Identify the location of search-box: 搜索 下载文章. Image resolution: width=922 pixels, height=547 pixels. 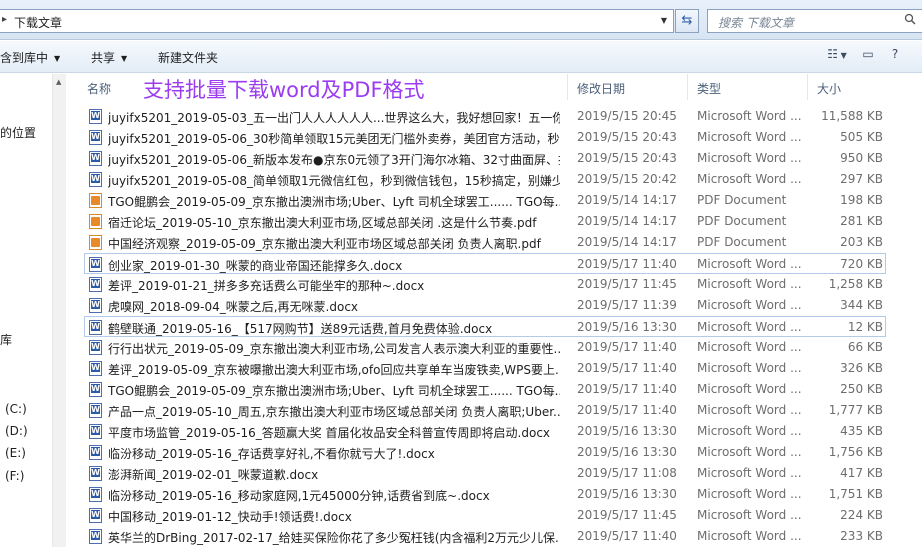
(814, 21).